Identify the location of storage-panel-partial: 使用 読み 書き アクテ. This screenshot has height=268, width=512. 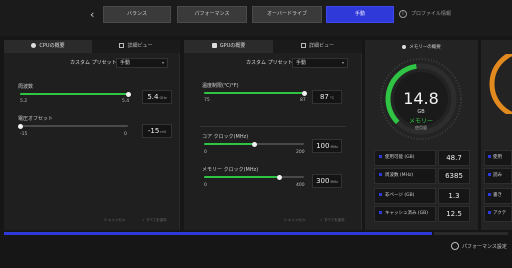
(496, 135).